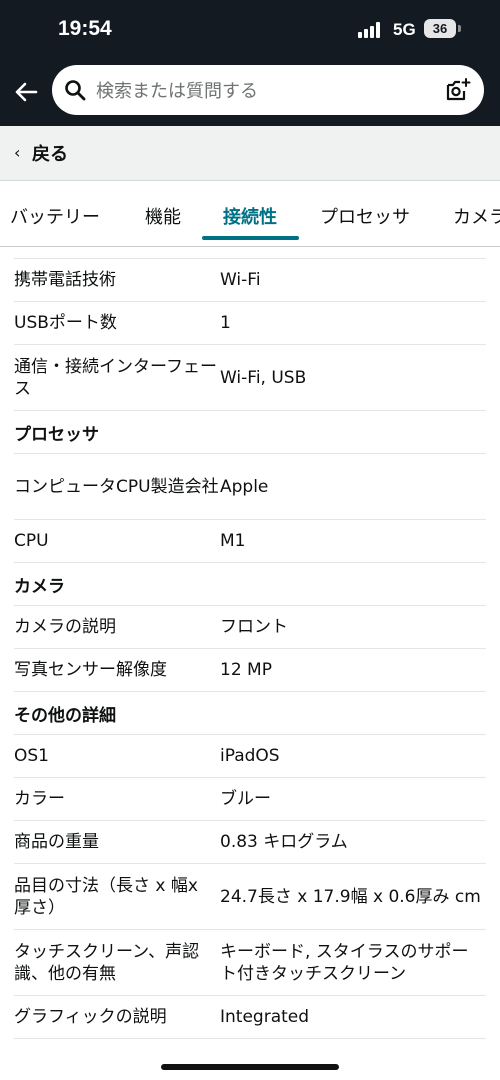  What do you see at coordinates (344, 962) in the screenshot?
I see `spec-value: キーボード, スタイラスのサポート付きタッチスクリーン` at bounding box center [344, 962].